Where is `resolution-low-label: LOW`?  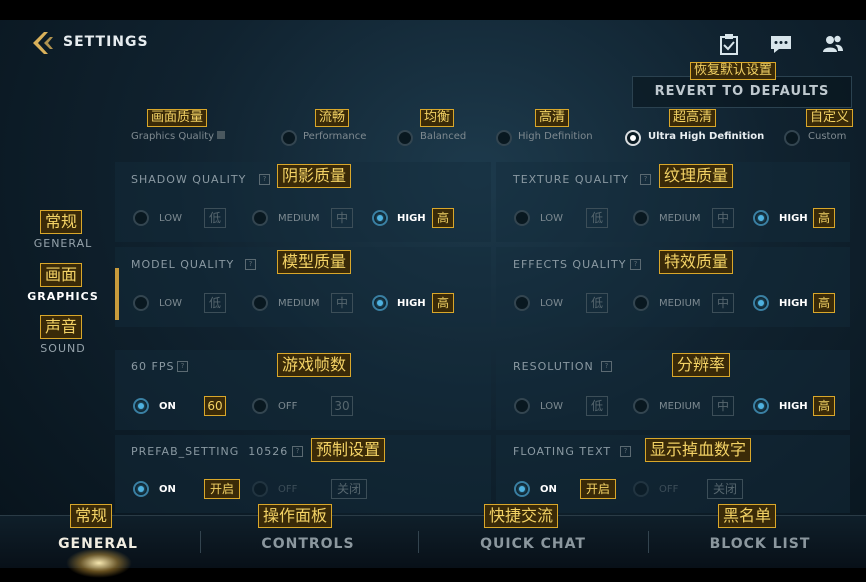 resolution-low-label: LOW is located at coordinates (551, 406).